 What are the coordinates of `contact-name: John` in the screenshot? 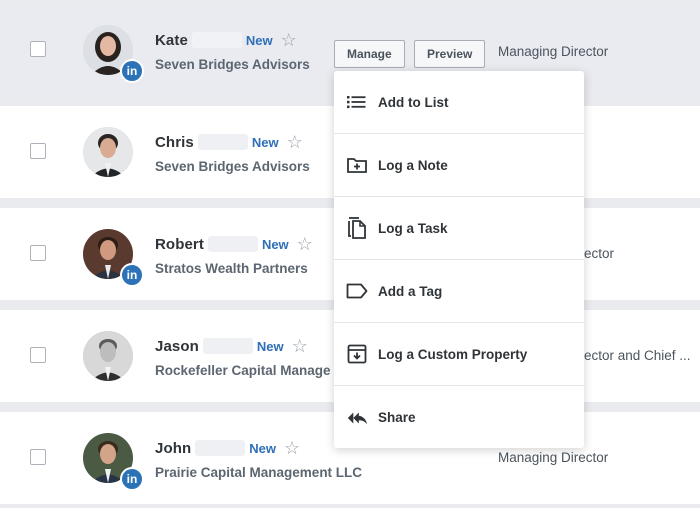 It's located at (173, 448).